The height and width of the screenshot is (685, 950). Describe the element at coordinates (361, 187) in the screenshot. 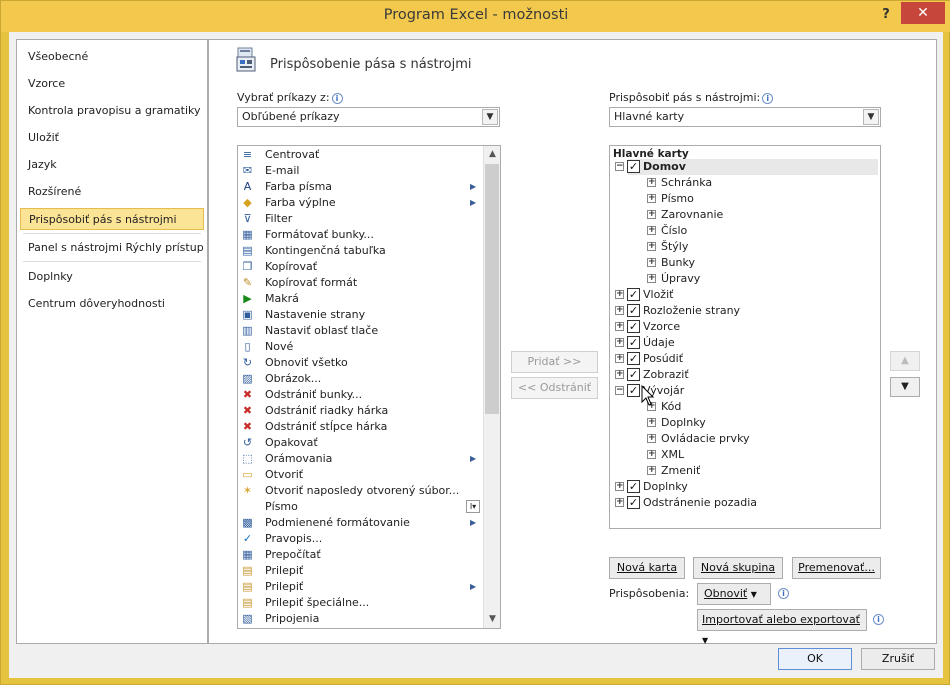

I see `command-item: A Farba písma ▶` at that location.